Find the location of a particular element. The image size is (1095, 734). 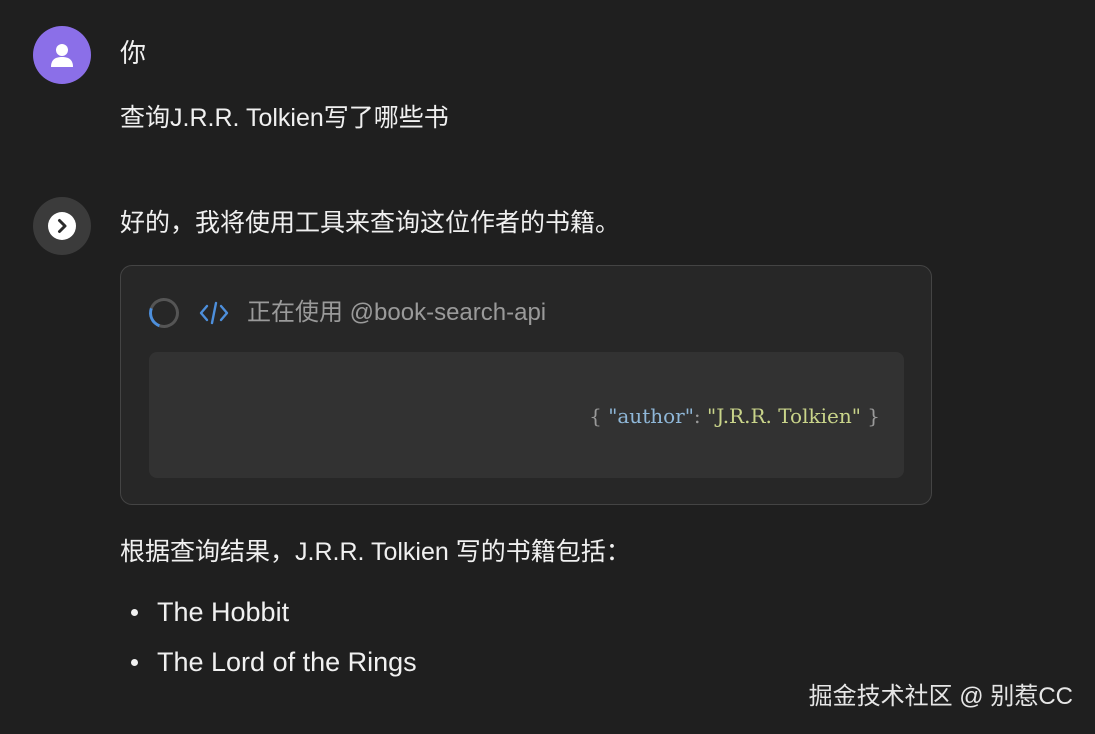

arguments-json: { "author": "J.R.R. Tolkien" } is located at coordinates (734, 416).